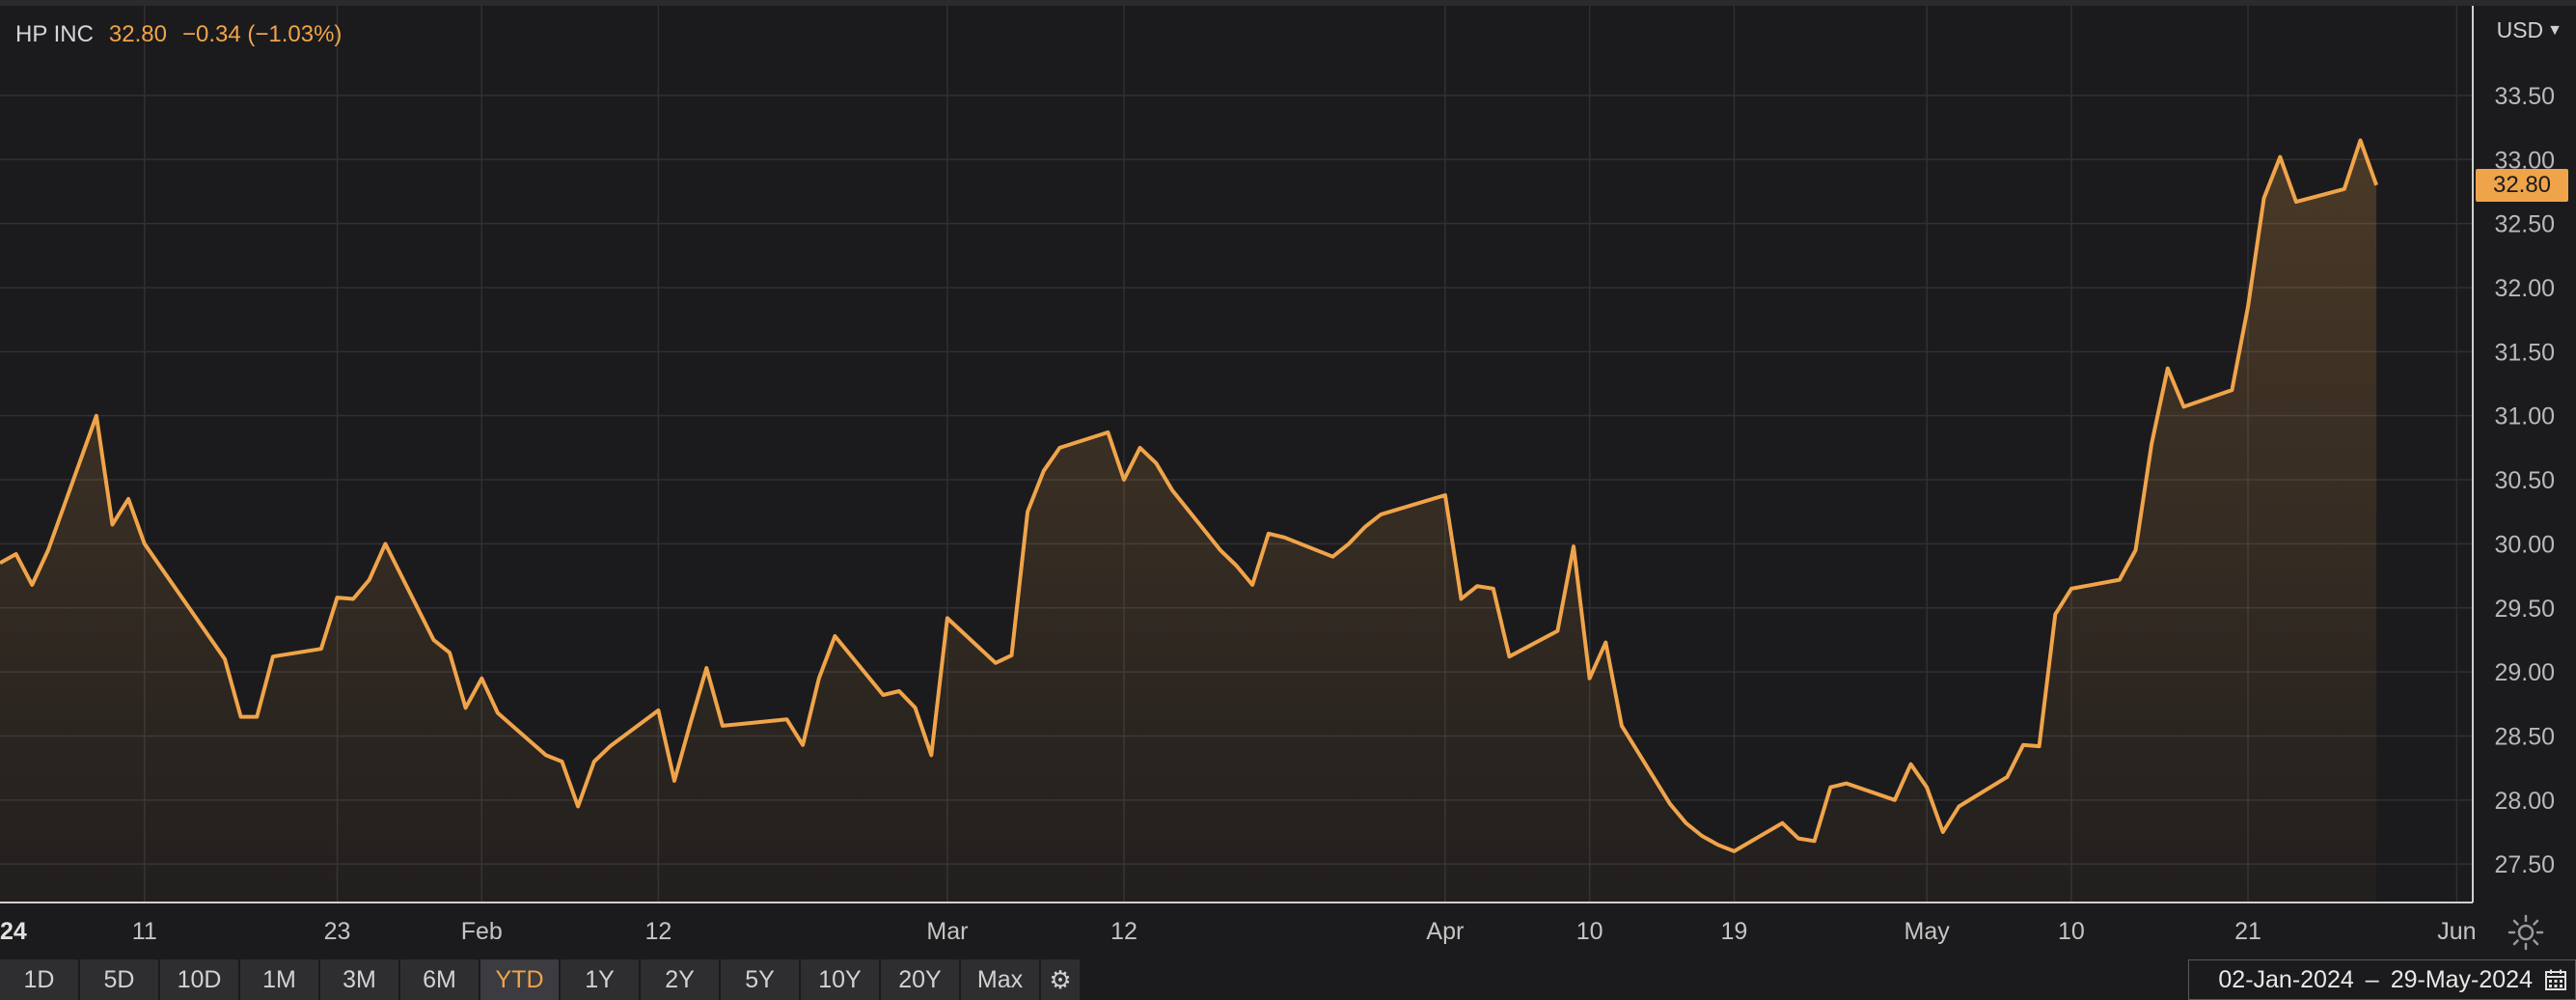 The height and width of the screenshot is (1000, 2576). Describe the element at coordinates (2382, 979) in the screenshot. I see `date-range-picker: 02-Jan-2024 – 29-May-2024` at that location.